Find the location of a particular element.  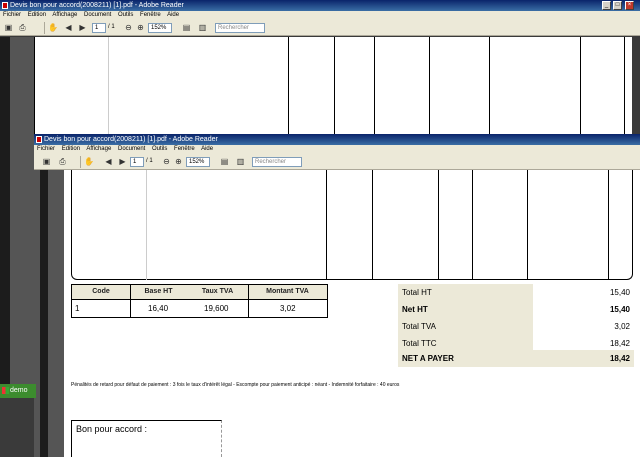

total-row: Net HT 15,40 is located at coordinates (516, 309).